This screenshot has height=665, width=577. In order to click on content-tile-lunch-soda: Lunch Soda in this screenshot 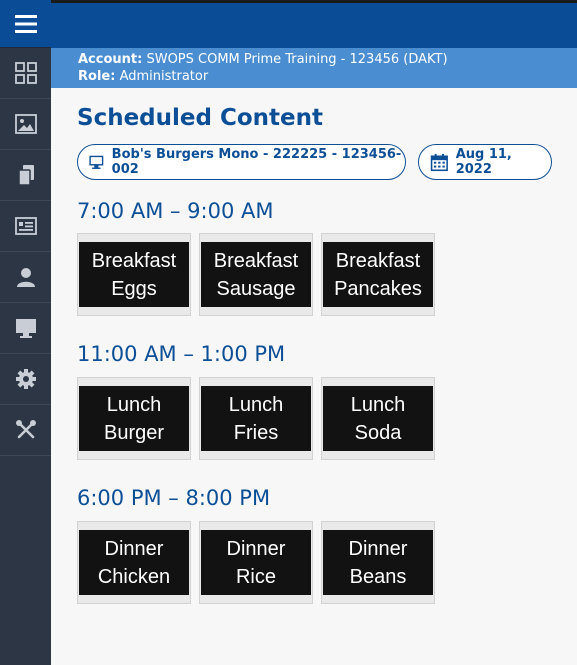, I will do `click(378, 418)`.